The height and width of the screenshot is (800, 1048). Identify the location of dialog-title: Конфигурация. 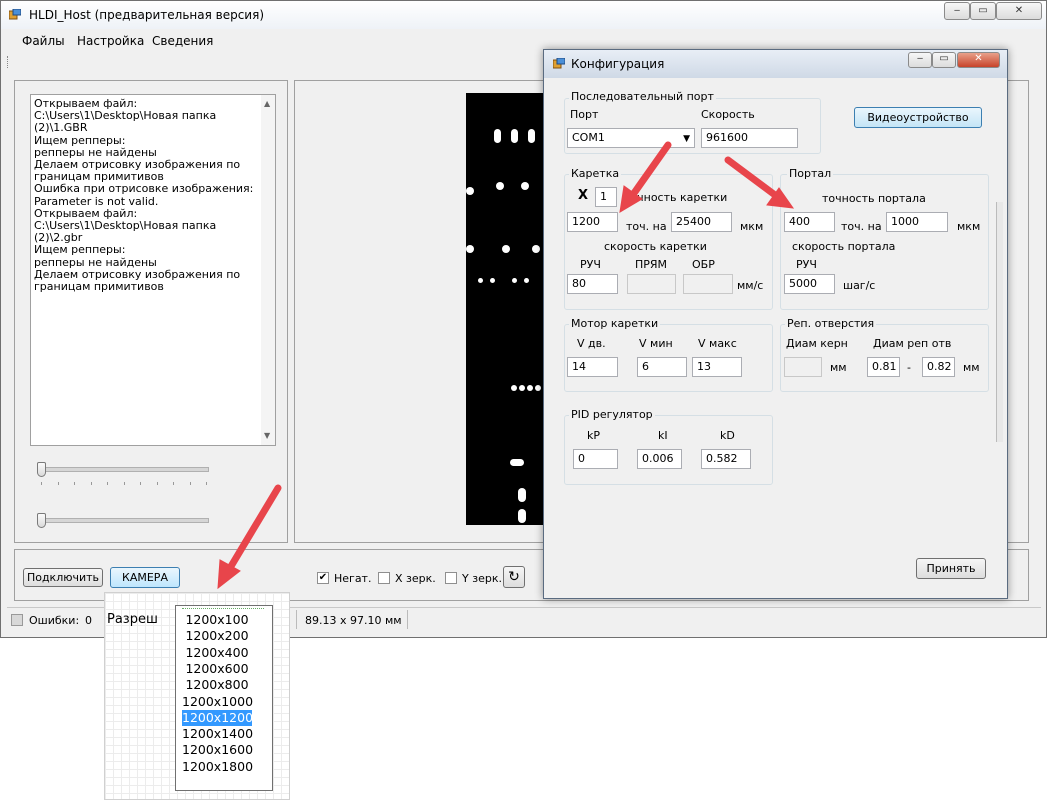
(618, 64).